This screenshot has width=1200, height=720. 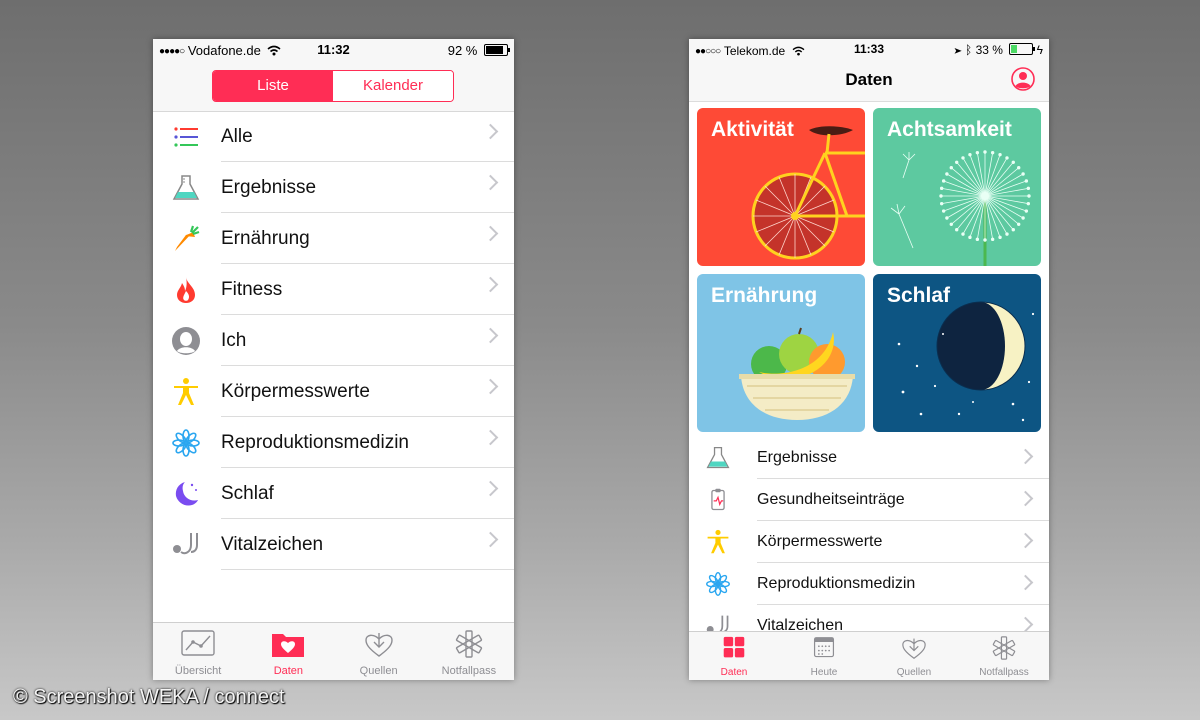 What do you see at coordinates (247, 493) in the screenshot?
I see `list-item-label: Schlaf` at bounding box center [247, 493].